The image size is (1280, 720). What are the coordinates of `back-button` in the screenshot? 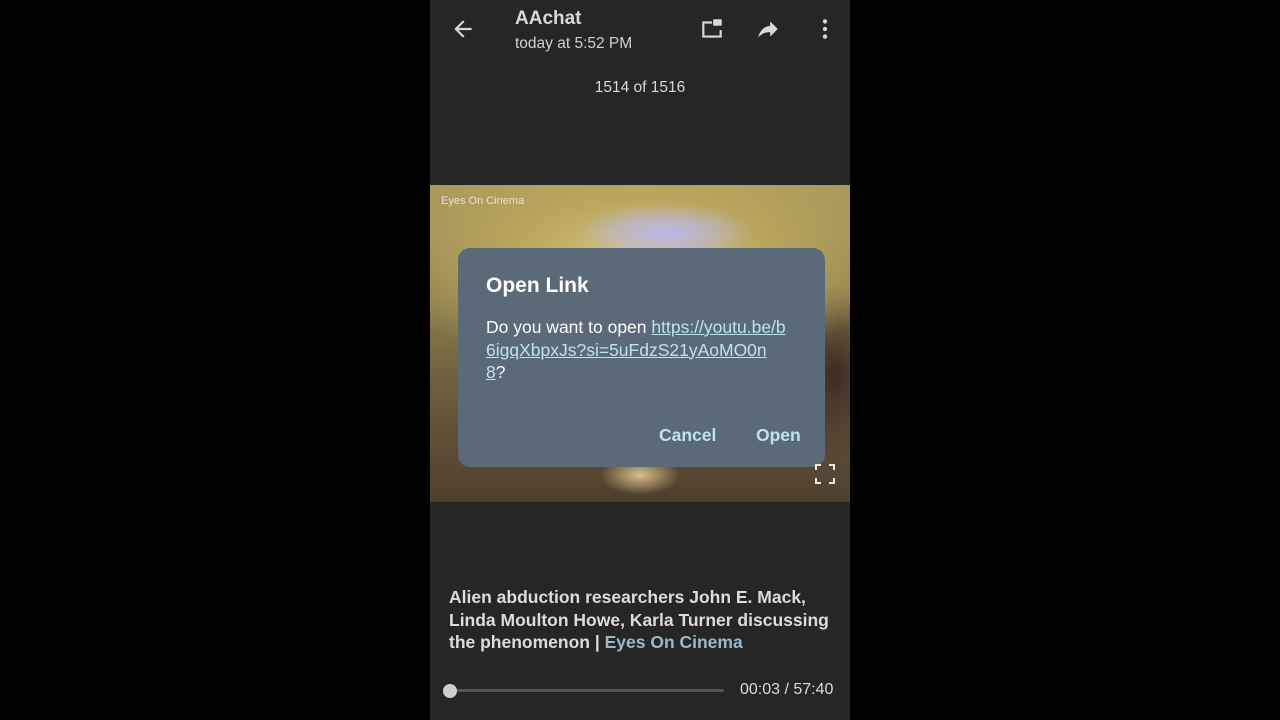 It's located at (463, 29).